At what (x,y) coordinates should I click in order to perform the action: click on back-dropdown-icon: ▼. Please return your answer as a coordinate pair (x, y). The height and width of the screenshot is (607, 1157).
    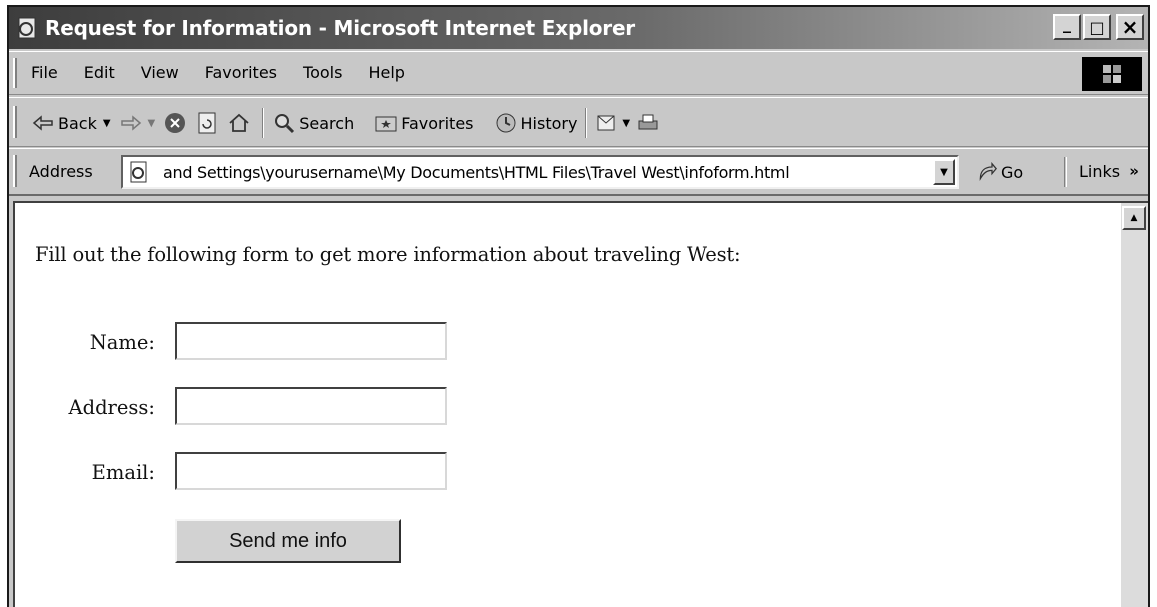
    Looking at the image, I should click on (107, 123).